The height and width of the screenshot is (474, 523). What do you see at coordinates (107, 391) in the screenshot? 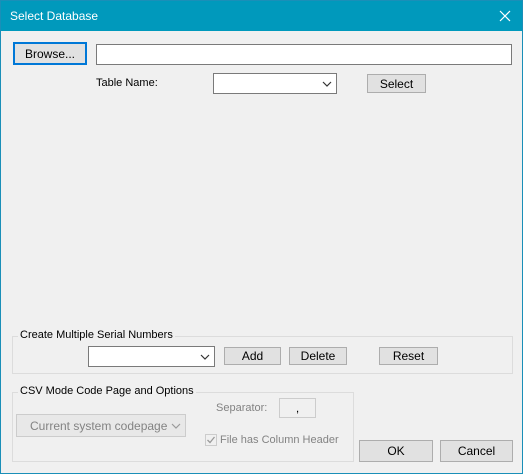
I see `csv-options-group-title: CSV Mode Code Page and Options` at bounding box center [107, 391].